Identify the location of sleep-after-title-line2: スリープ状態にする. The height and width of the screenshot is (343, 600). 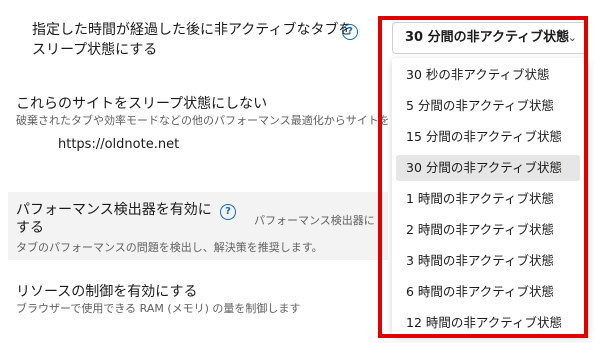
(95, 50).